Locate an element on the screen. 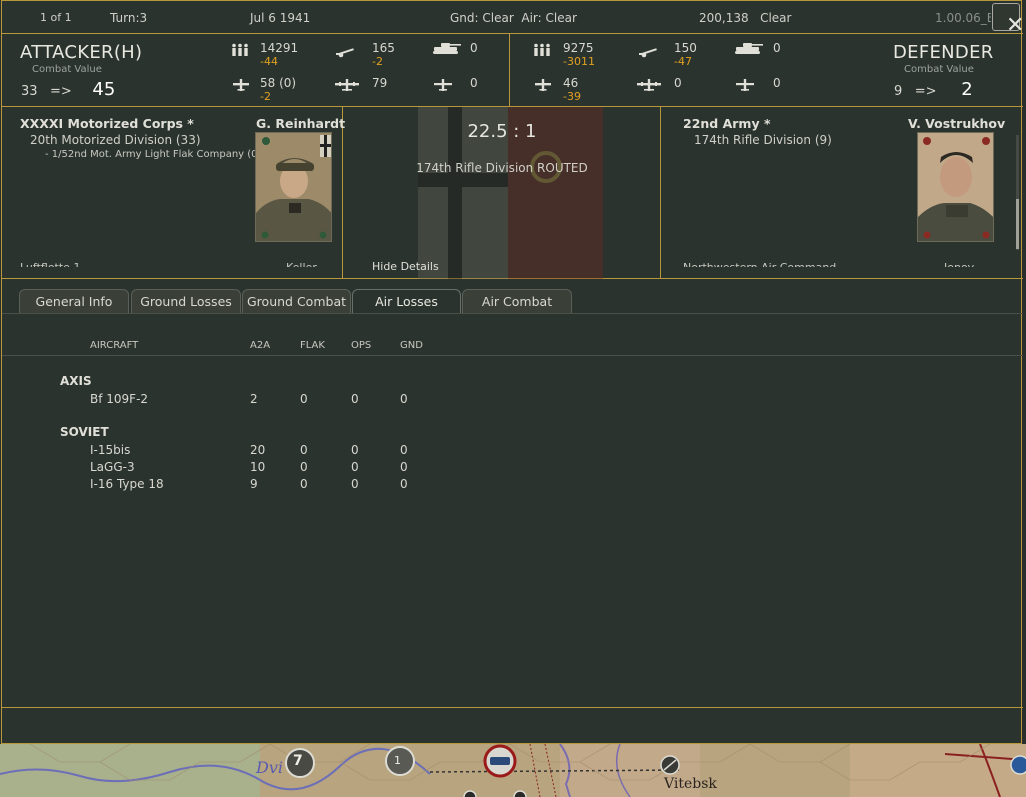 The height and width of the screenshot is (797, 1026). header-gnd: GND is located at coordinates (411, 345).